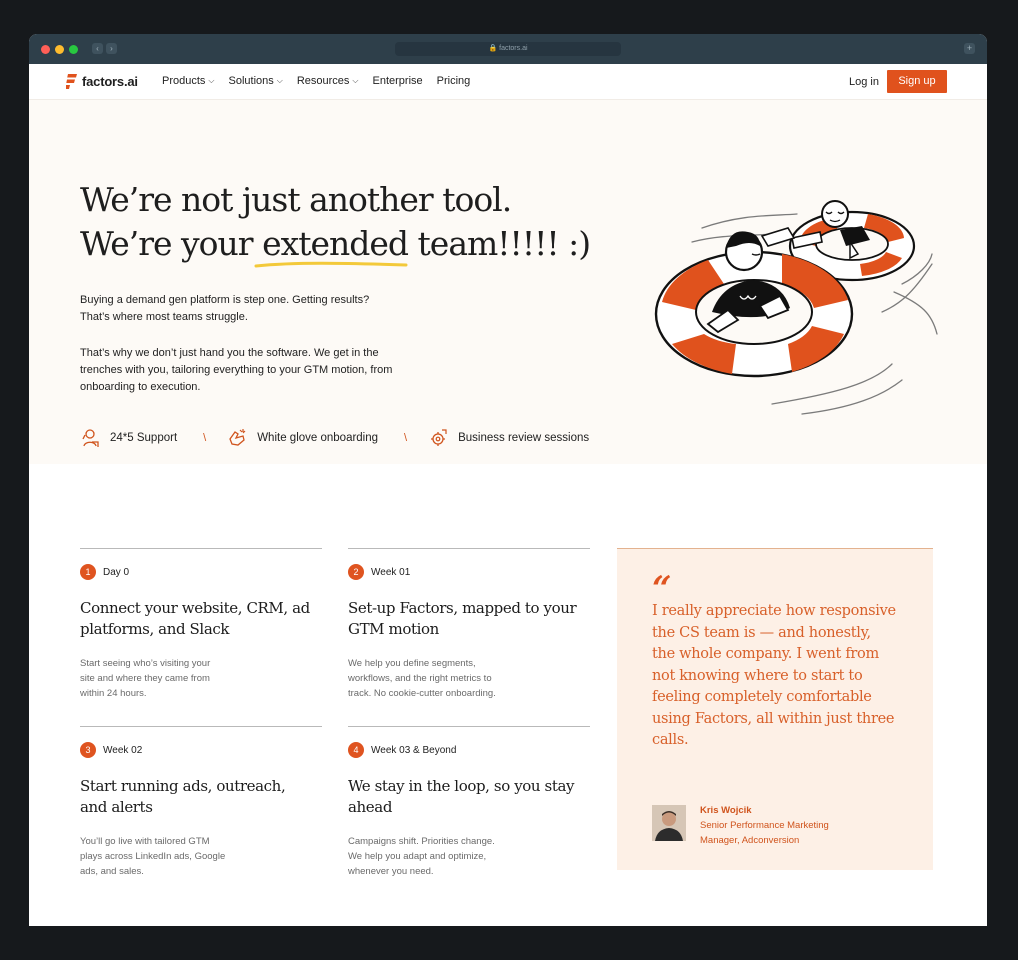  What do you see at coordinates (417, 856) in the screenshot?
I see `desc-line: We help you adapt and optimize,` at bounding box center [417, 856].